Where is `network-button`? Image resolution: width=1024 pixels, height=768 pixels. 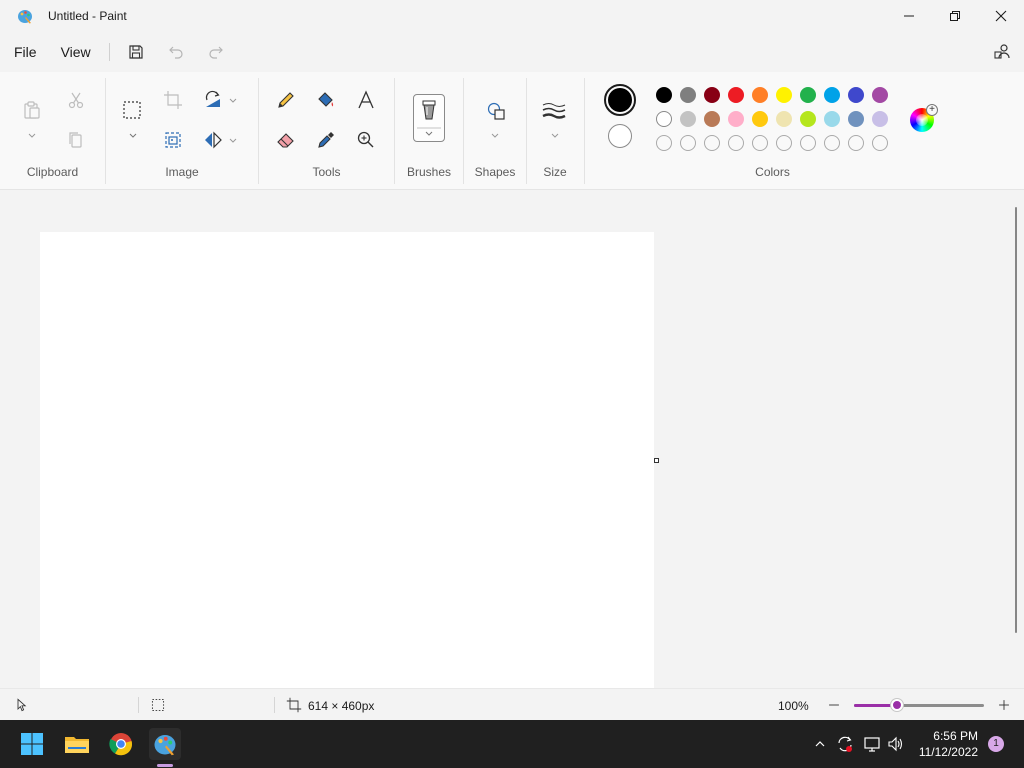
network-button is located at coordinates (872, 744).